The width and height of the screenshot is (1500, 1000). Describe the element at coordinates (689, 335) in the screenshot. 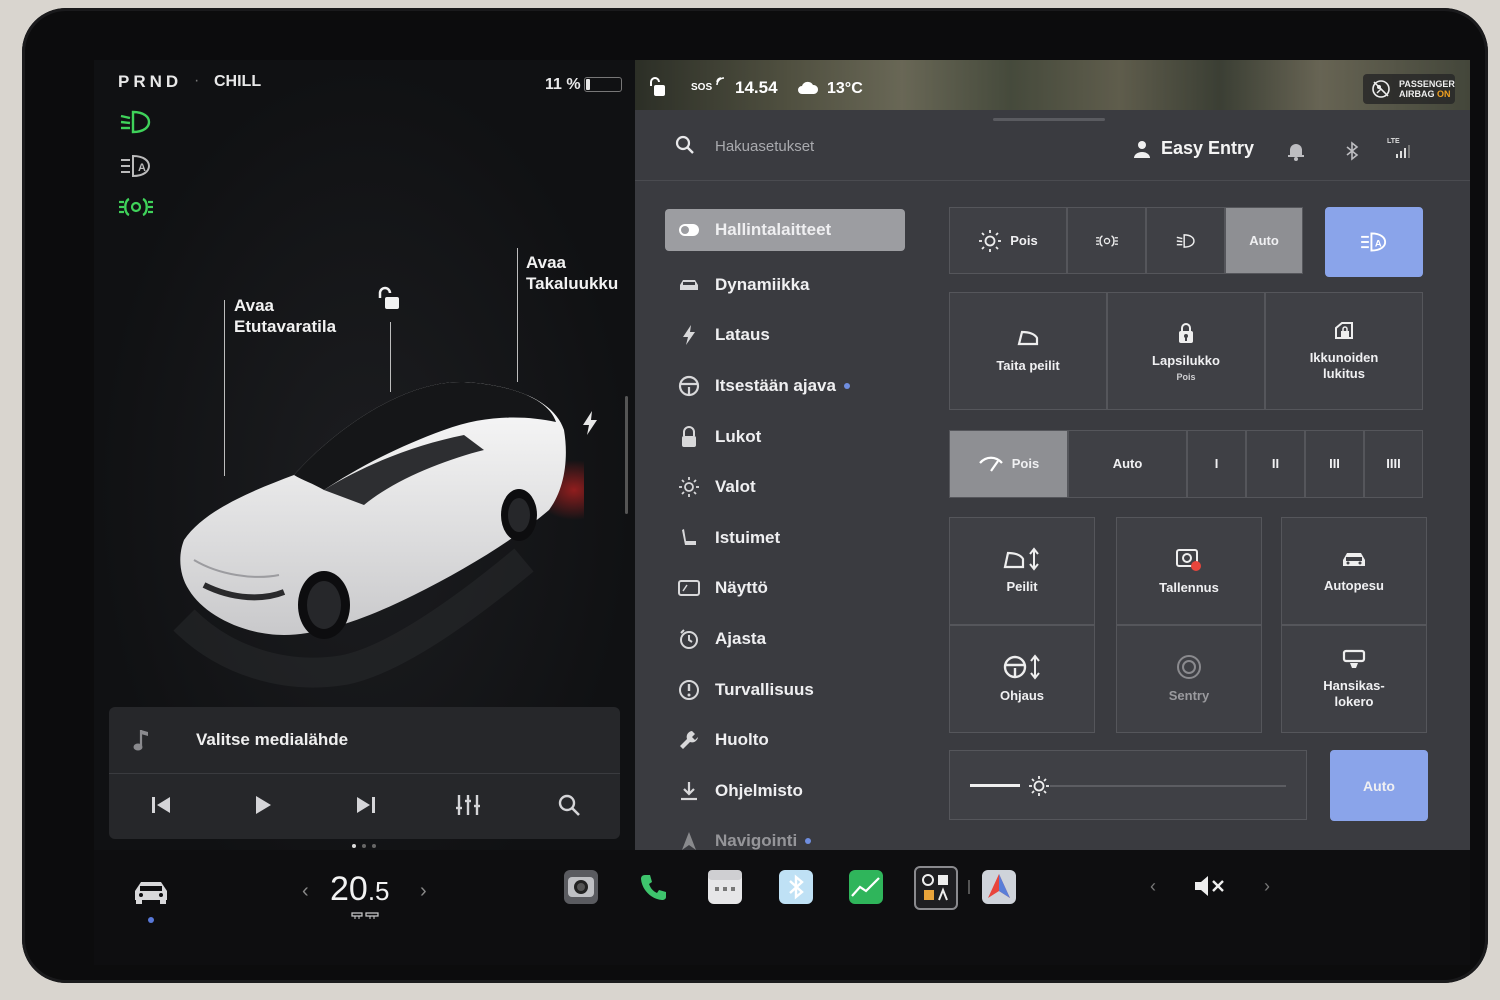

I see `bolt-icon` at that location.